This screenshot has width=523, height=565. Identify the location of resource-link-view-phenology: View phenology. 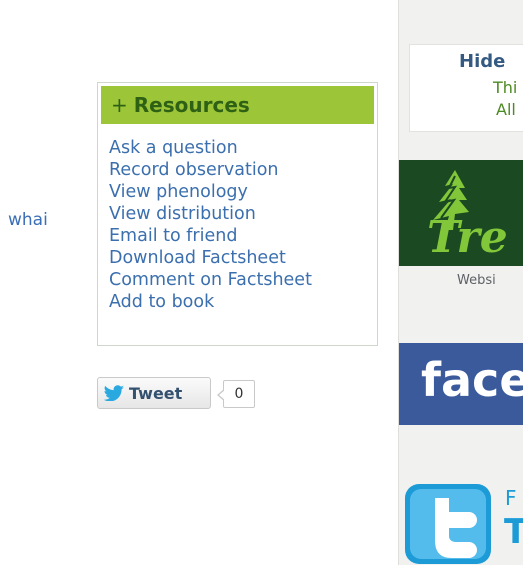
(243, 192).